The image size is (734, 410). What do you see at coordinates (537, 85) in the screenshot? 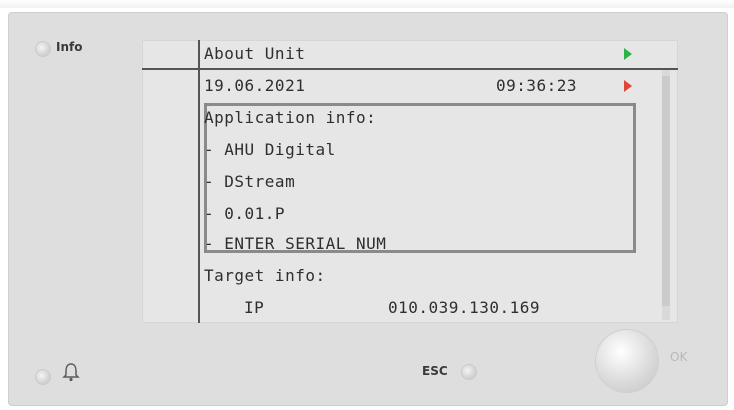
I see `time-value: 09:36:23` at bounding box center [537, 85].